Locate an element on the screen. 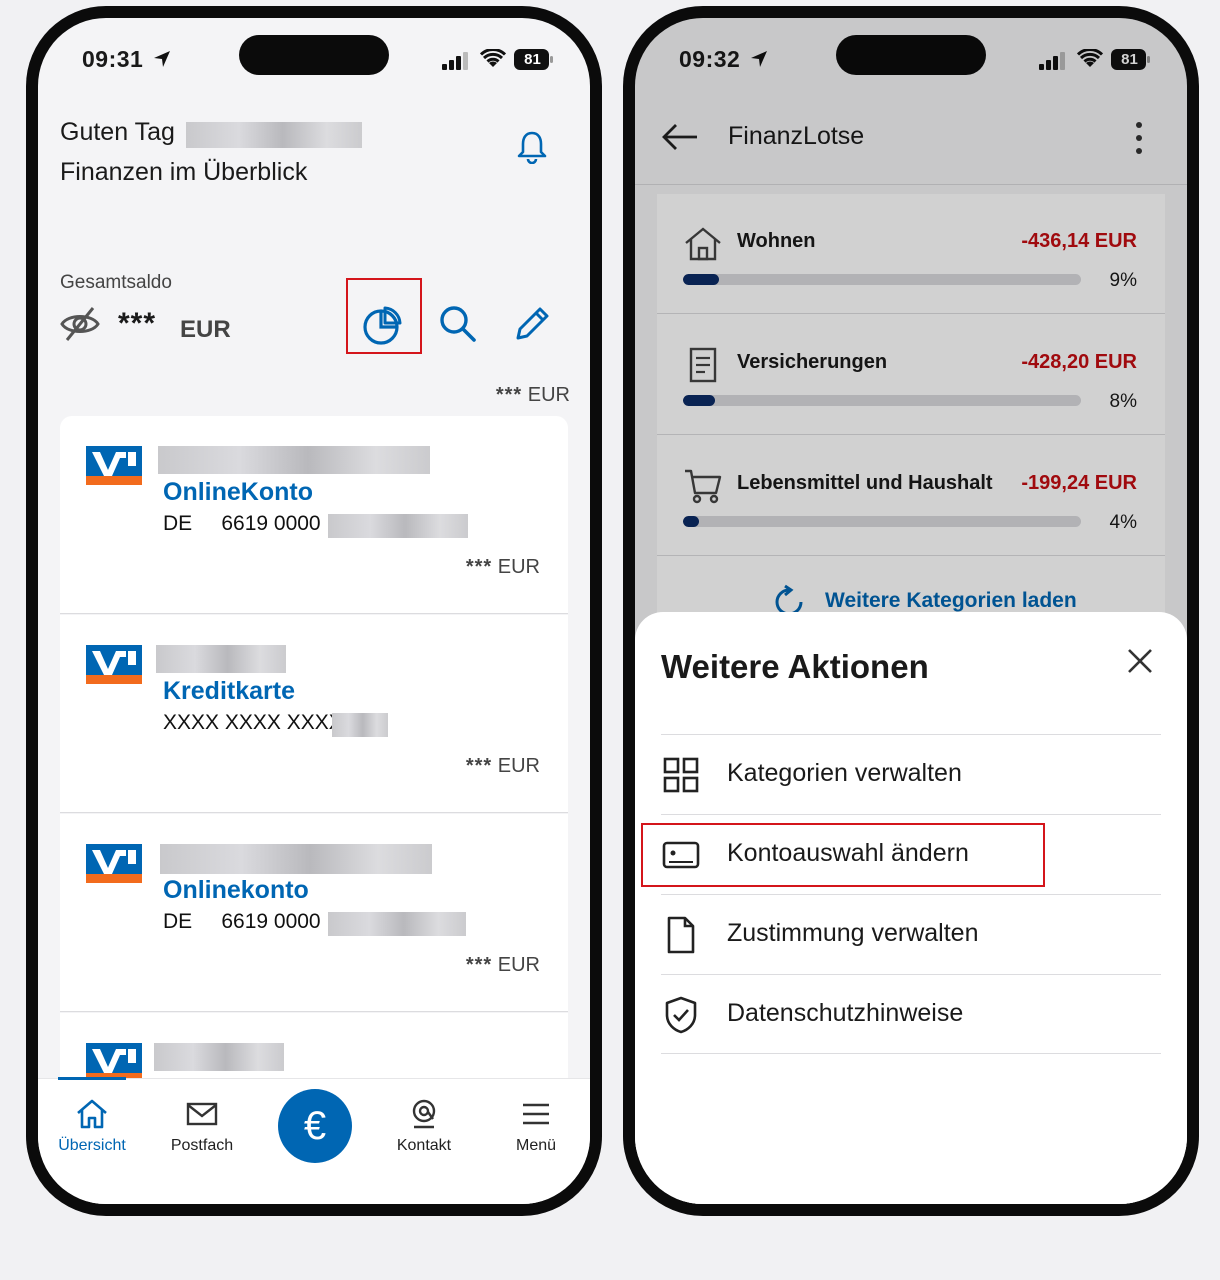  account-selection-highlight is located at coordinates (843, 855).